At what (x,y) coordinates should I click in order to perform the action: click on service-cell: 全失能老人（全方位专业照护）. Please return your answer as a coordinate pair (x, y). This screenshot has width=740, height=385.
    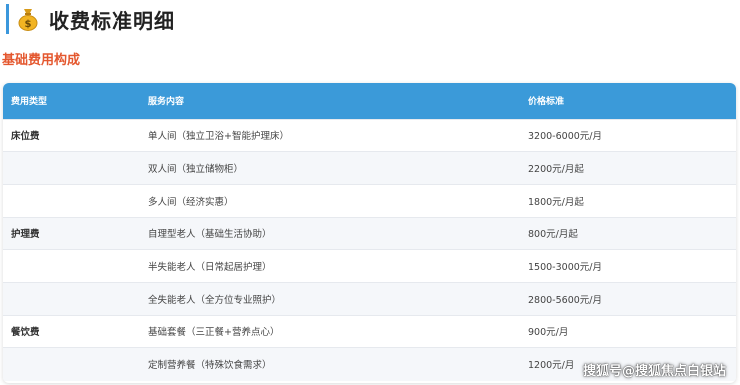
    Looking at the image, I should click on (338, 298).